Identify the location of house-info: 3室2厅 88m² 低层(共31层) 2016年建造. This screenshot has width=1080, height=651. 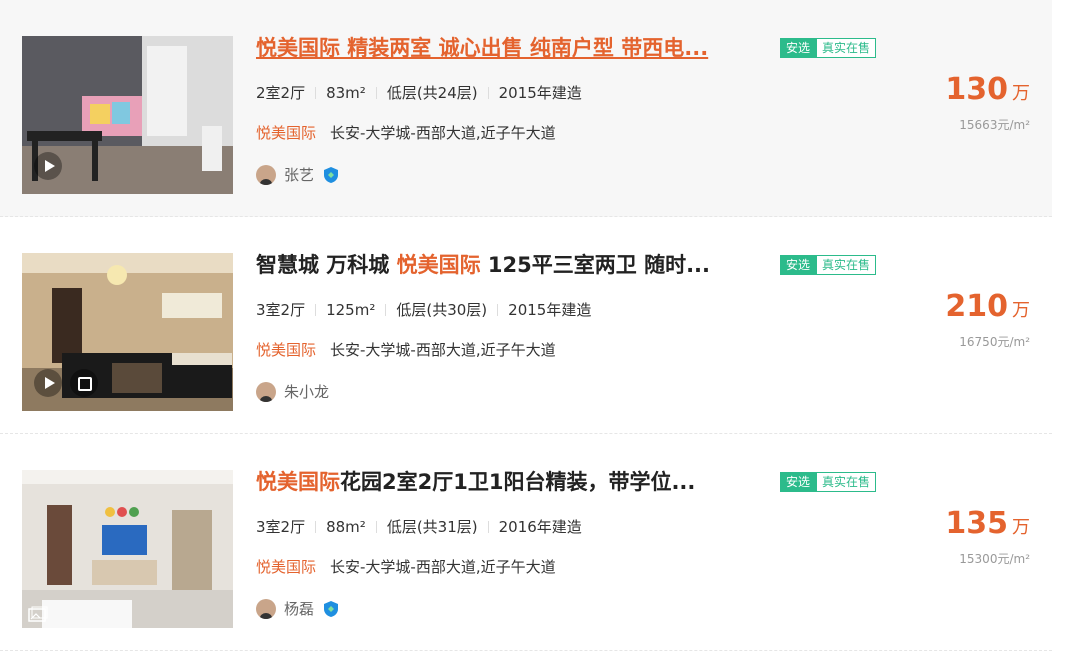
(419, 526).